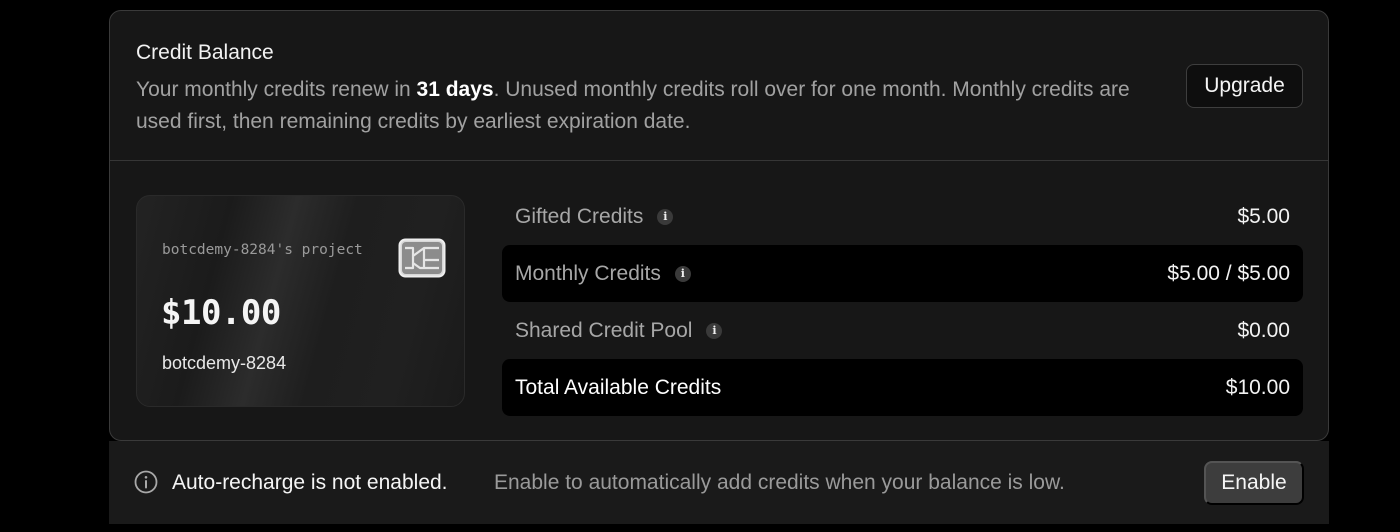 The image size is (1400, 532). What do you see at coordinates (588, 273) in the screenshot?
I see `monthly-credits-label: Monthly Credits` at bounding box center [588, 273].